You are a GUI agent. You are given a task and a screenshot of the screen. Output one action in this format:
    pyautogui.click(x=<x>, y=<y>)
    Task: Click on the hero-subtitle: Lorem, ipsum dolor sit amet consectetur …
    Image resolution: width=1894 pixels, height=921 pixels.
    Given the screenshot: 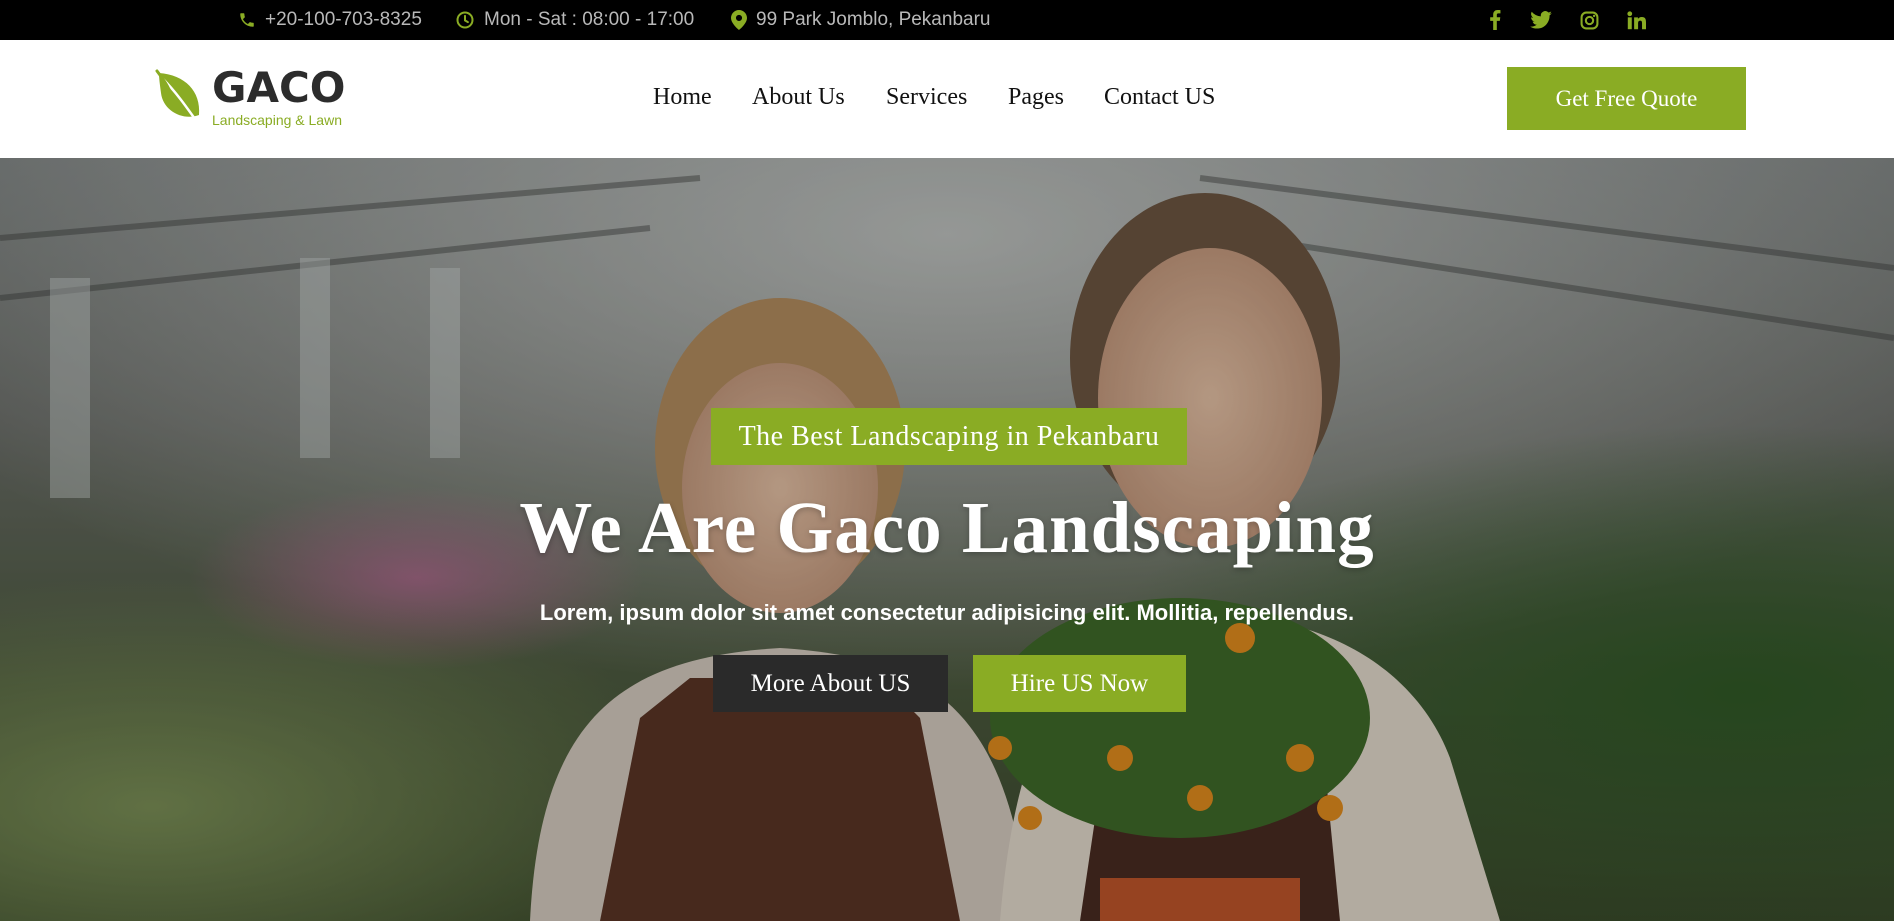 What is the action you would take?
    pyautogui.click(x=947, y=612)
    